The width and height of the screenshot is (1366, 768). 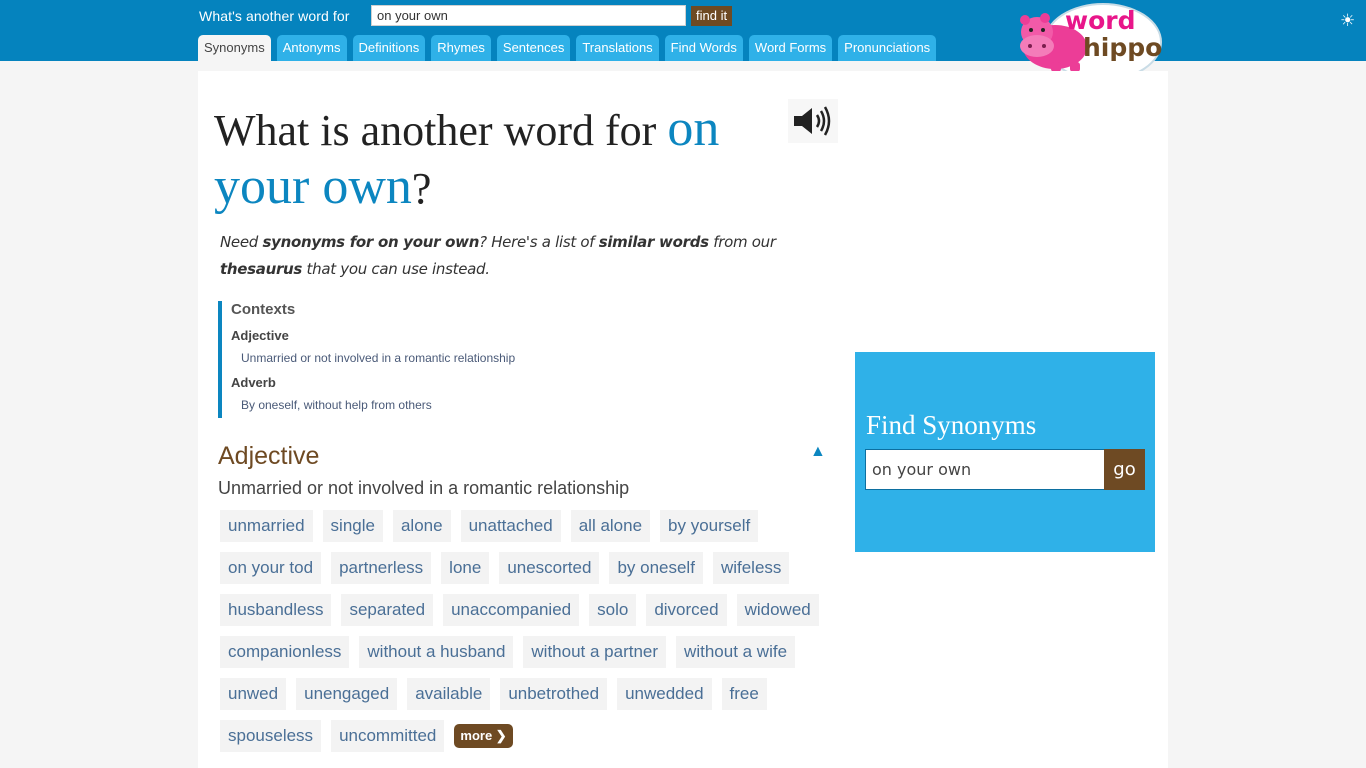 I want to click on find-synonyms-box: Find Synonyms go, so click(x=1005, y=452).